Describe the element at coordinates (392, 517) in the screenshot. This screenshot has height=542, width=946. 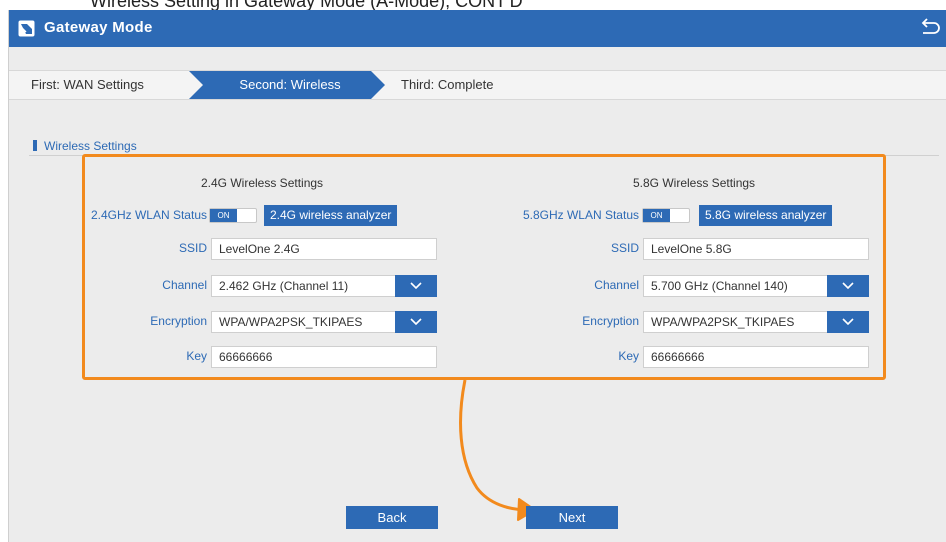
I see `back-button: Back` at that location.